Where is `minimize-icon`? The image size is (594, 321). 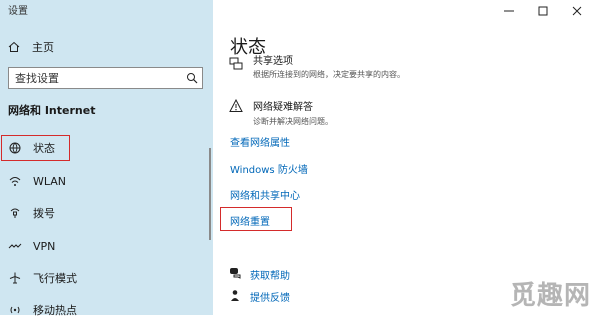 minimize-icon is located at coordinates (509, 10).